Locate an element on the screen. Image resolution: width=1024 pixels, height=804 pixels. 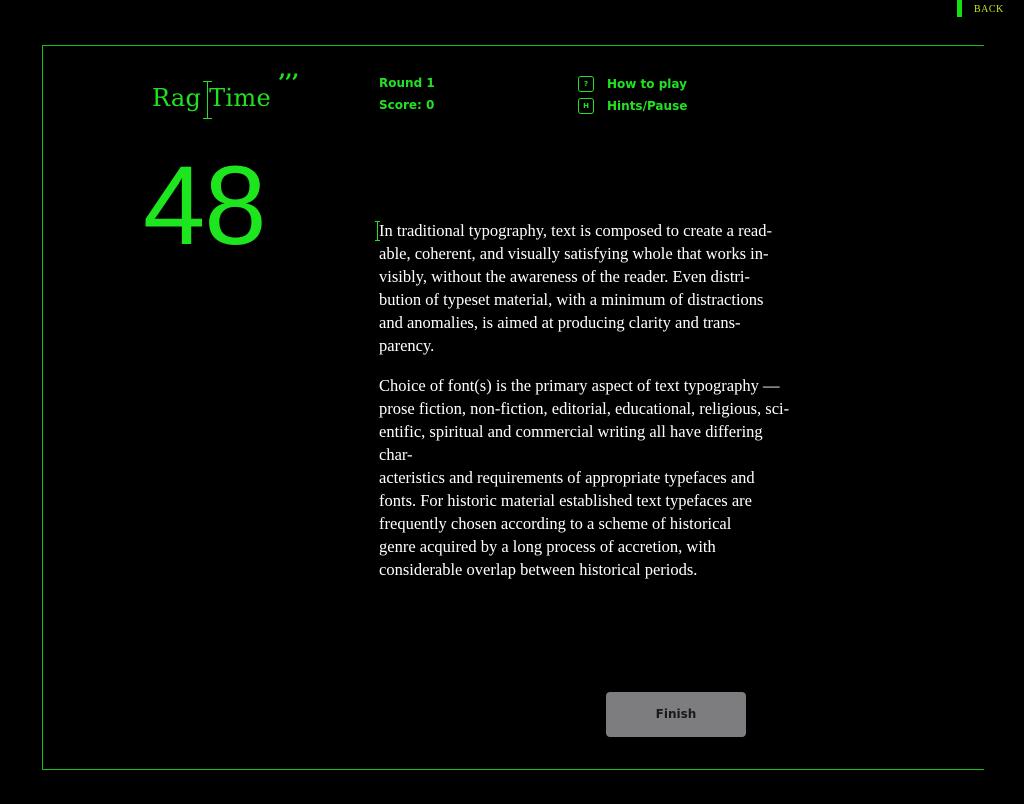
hints-pause-button: H Hints/Pause is located at coordinates (632, 106).